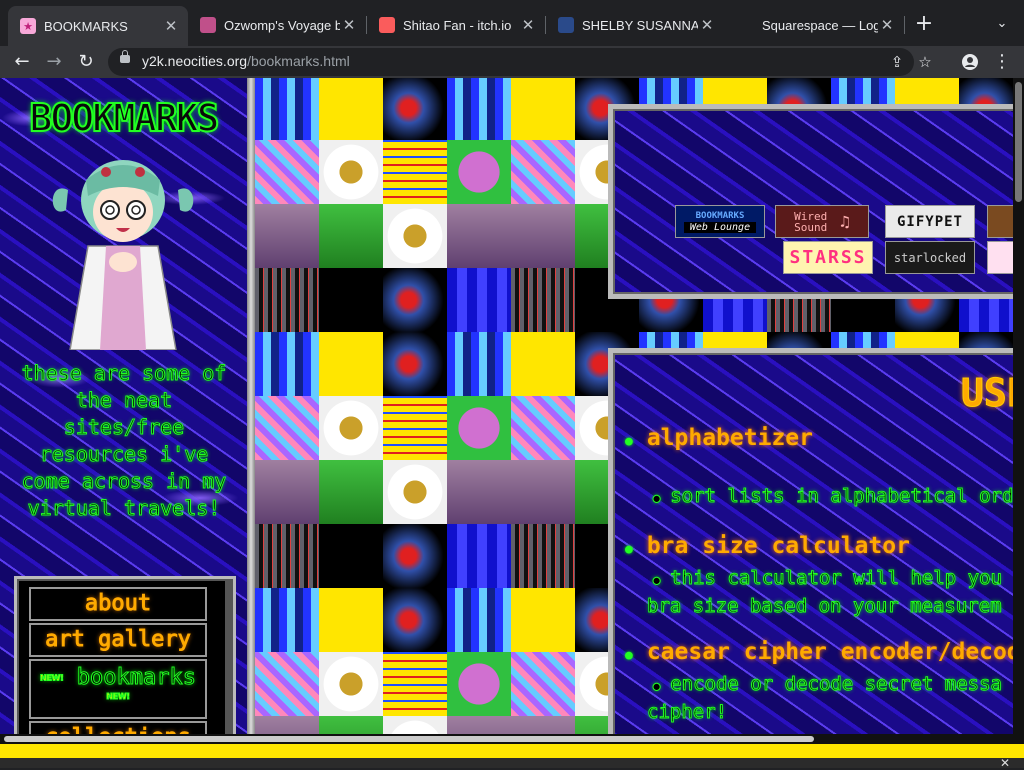 Image resolution: width=1024 pixels, height=770 pixels. I want to click on tab-title: Squarespace — Log, so click(820, 25).